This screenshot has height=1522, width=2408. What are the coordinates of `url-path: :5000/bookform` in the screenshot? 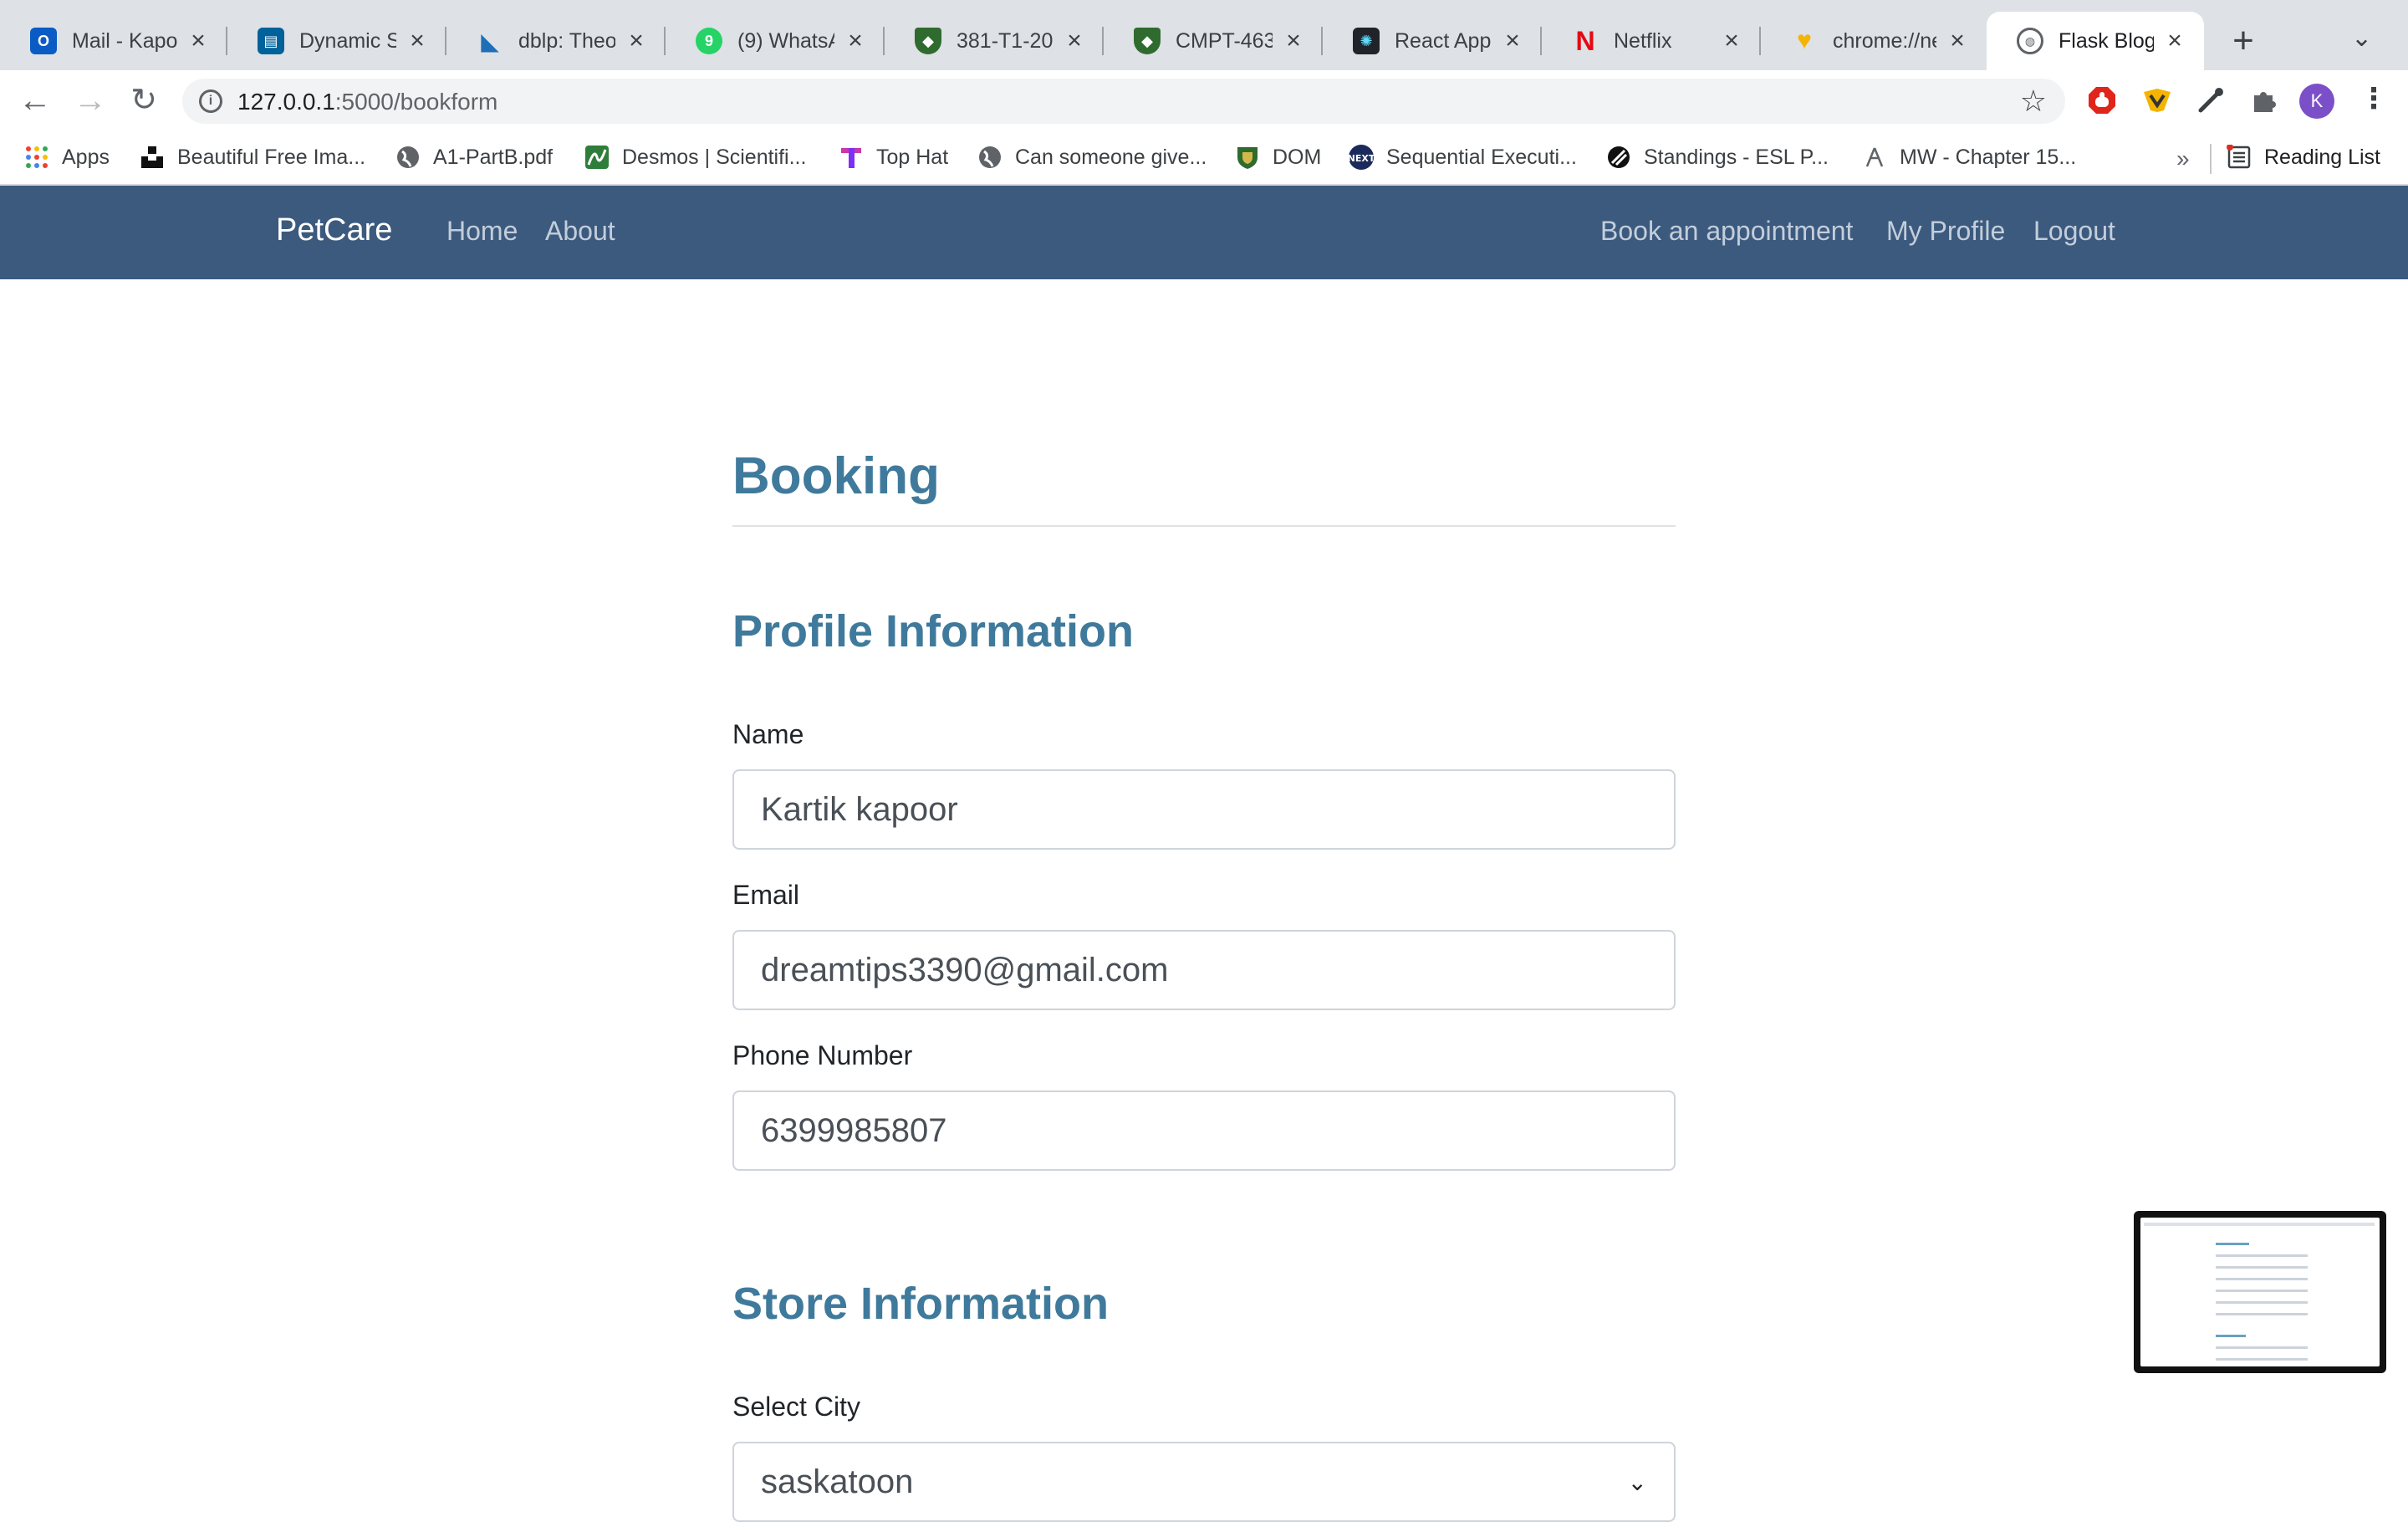 It's located at (416, 102).